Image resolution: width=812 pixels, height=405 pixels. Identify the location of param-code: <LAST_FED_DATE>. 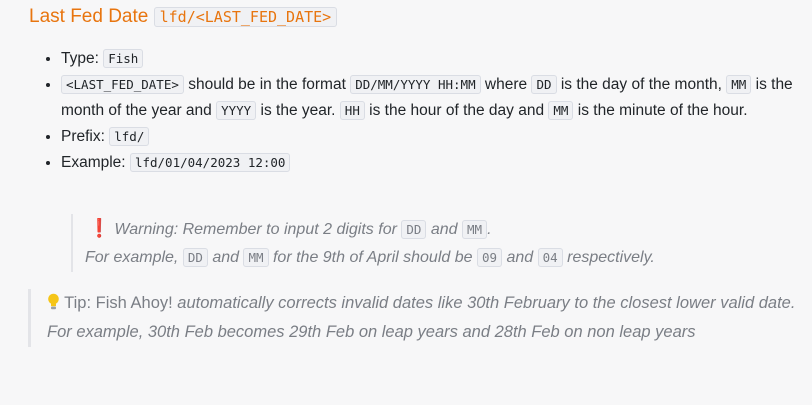
(122, 84).